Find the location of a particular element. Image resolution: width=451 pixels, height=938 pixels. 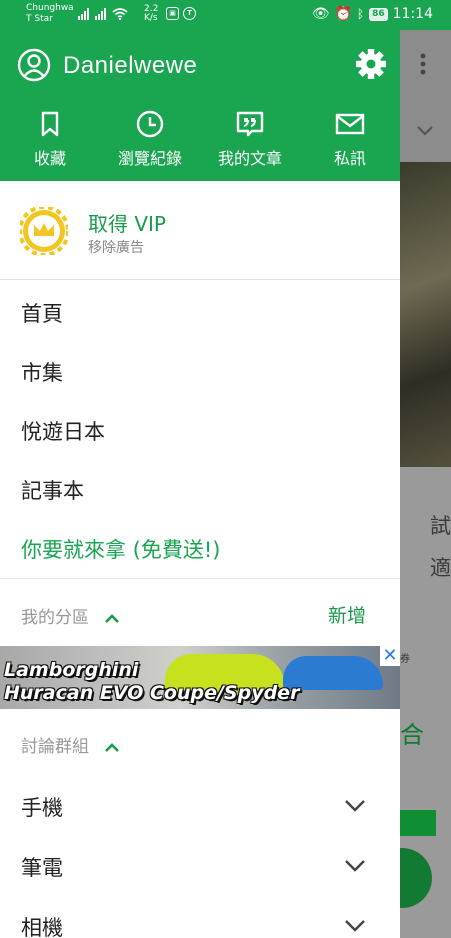

messages-button: 私訊 is located at coordinates (350, 139).